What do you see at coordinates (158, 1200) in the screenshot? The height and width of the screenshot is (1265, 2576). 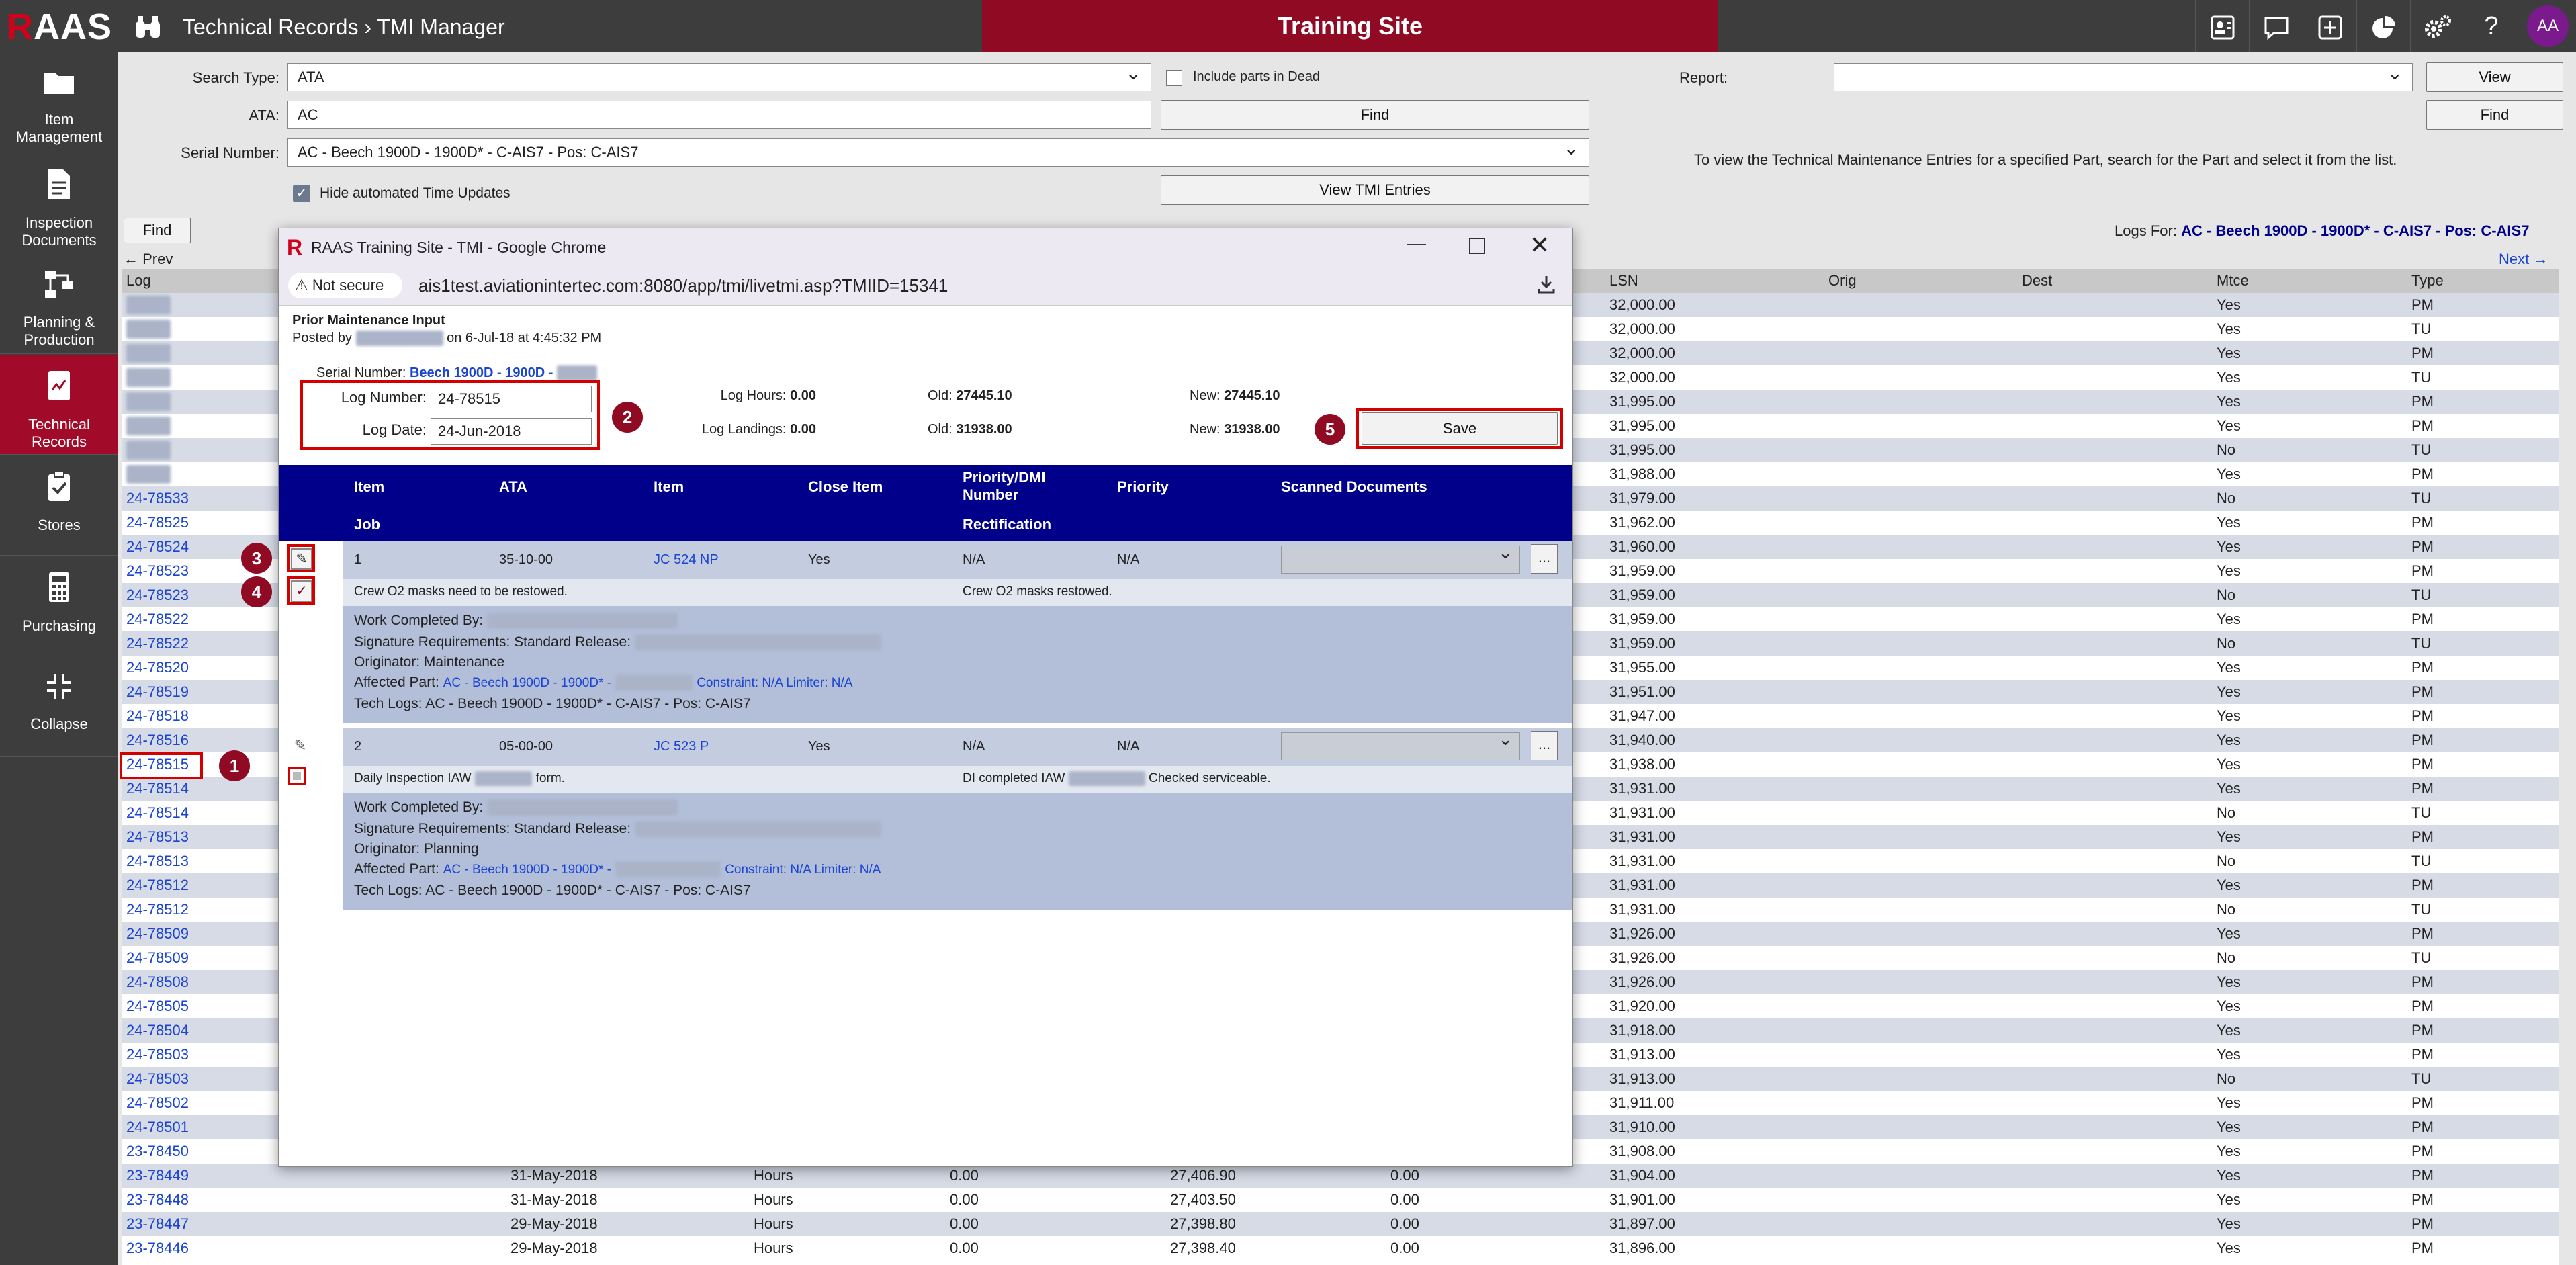 I see `cell-log: 23-78448` at bounding box center [158, 1200].